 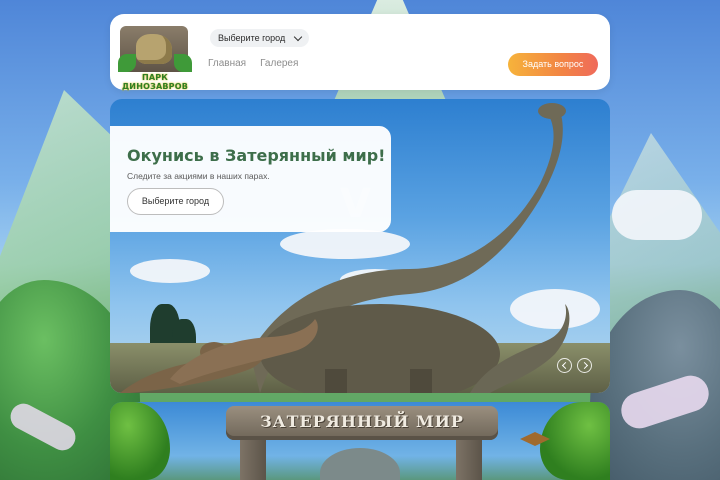 I want to click on nav-link-home: Главная, so click(x=227, y=63).